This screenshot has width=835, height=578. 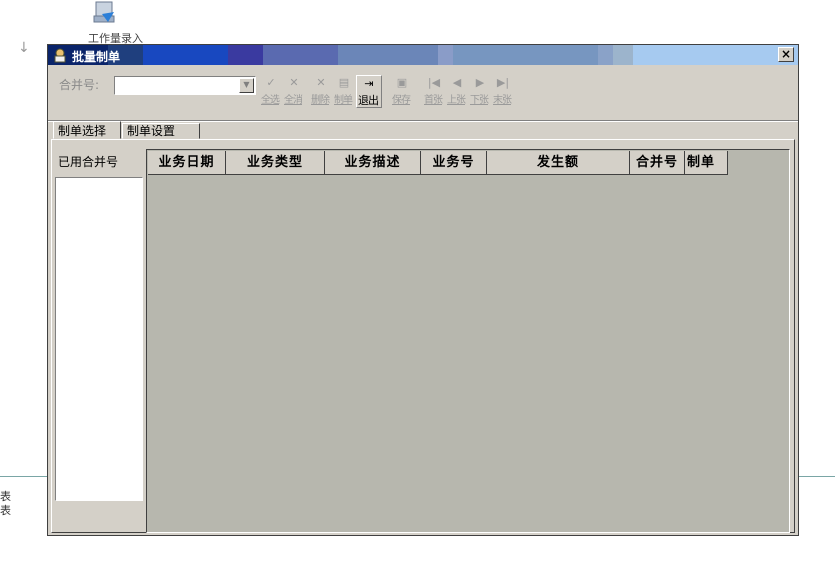 I want to click on next-record-button: ▶ 下张, so click(x=480, y=91).